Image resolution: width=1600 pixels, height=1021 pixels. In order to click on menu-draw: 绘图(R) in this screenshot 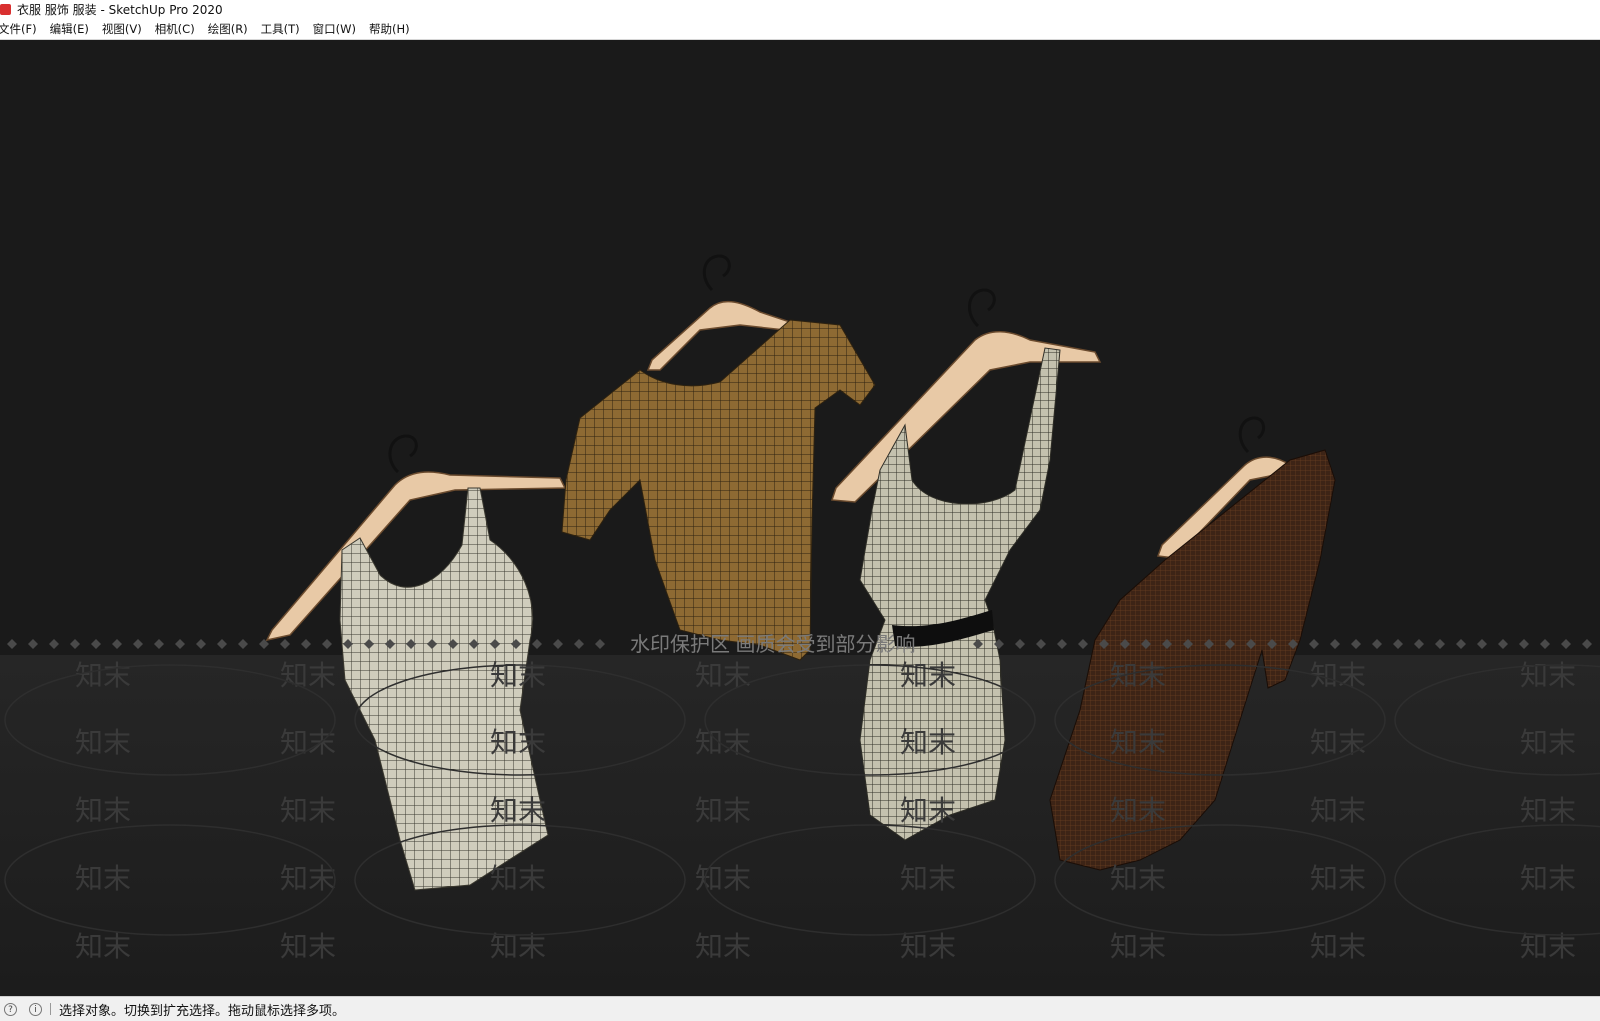, I will do `click(228, 29)`.